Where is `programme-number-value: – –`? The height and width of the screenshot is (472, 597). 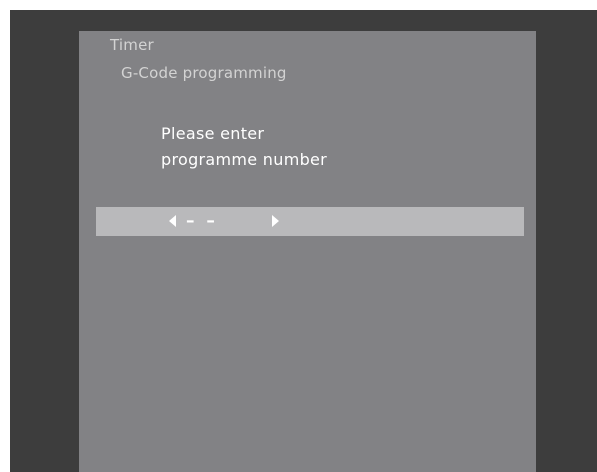
programme-number-value: – – is located at coordinates (202, 221).